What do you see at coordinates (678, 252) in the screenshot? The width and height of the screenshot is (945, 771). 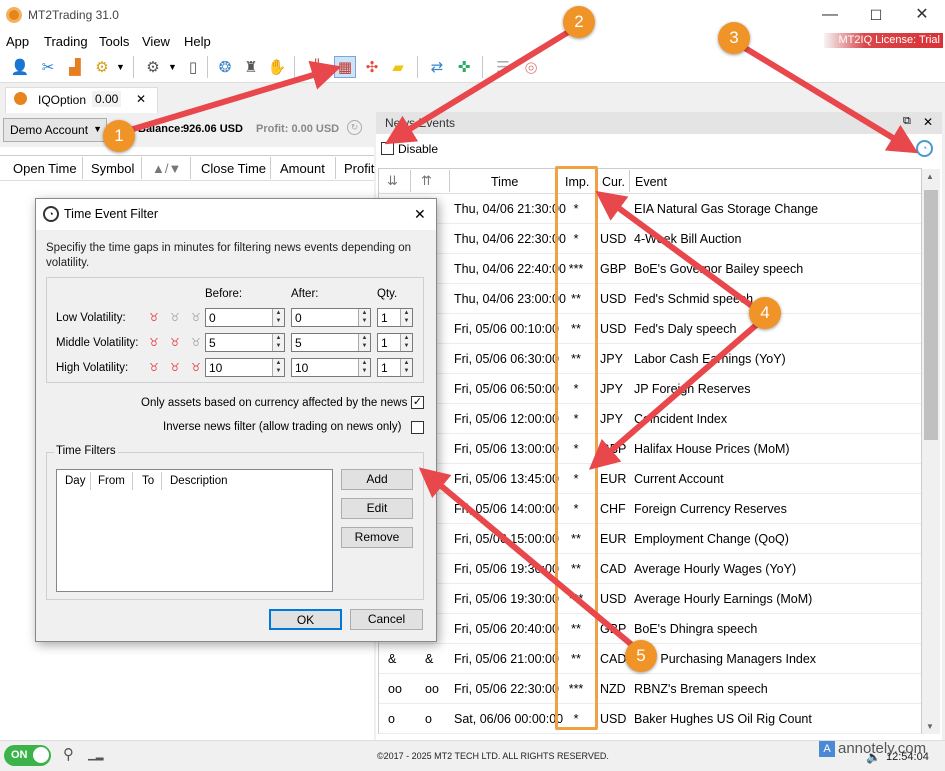 I see `arrow-4a` at bounding box center [678, 252].